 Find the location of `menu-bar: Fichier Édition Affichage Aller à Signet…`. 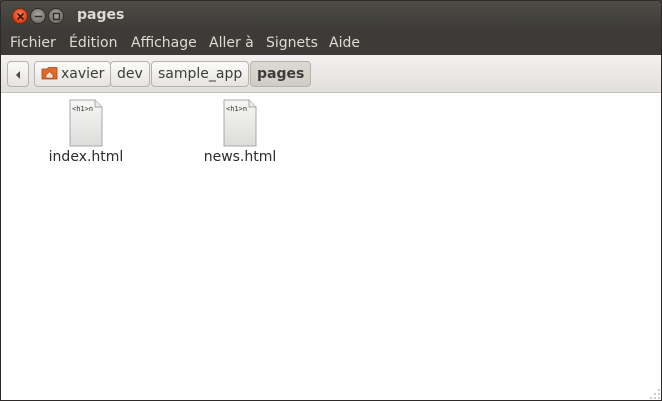

menu-bar: Fichier Édition Affichage Aller à Signet… is located at coordinates (331, 43).